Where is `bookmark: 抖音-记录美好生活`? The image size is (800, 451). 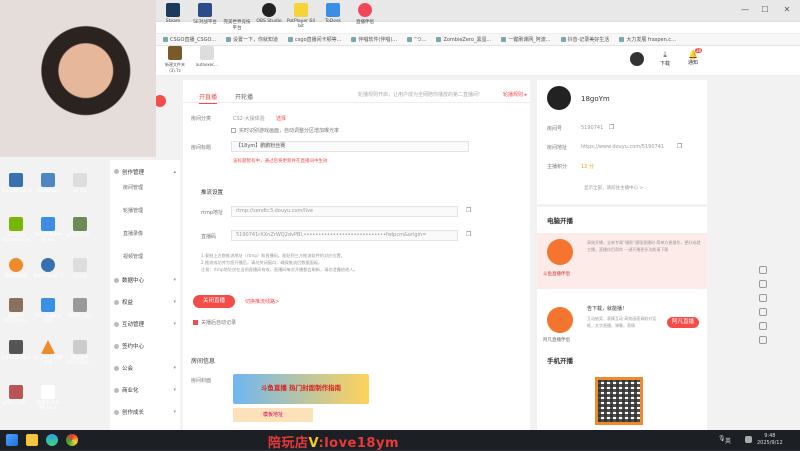
bookmark: 抖音-记录美好生活 is located at coordinates (584, 39).